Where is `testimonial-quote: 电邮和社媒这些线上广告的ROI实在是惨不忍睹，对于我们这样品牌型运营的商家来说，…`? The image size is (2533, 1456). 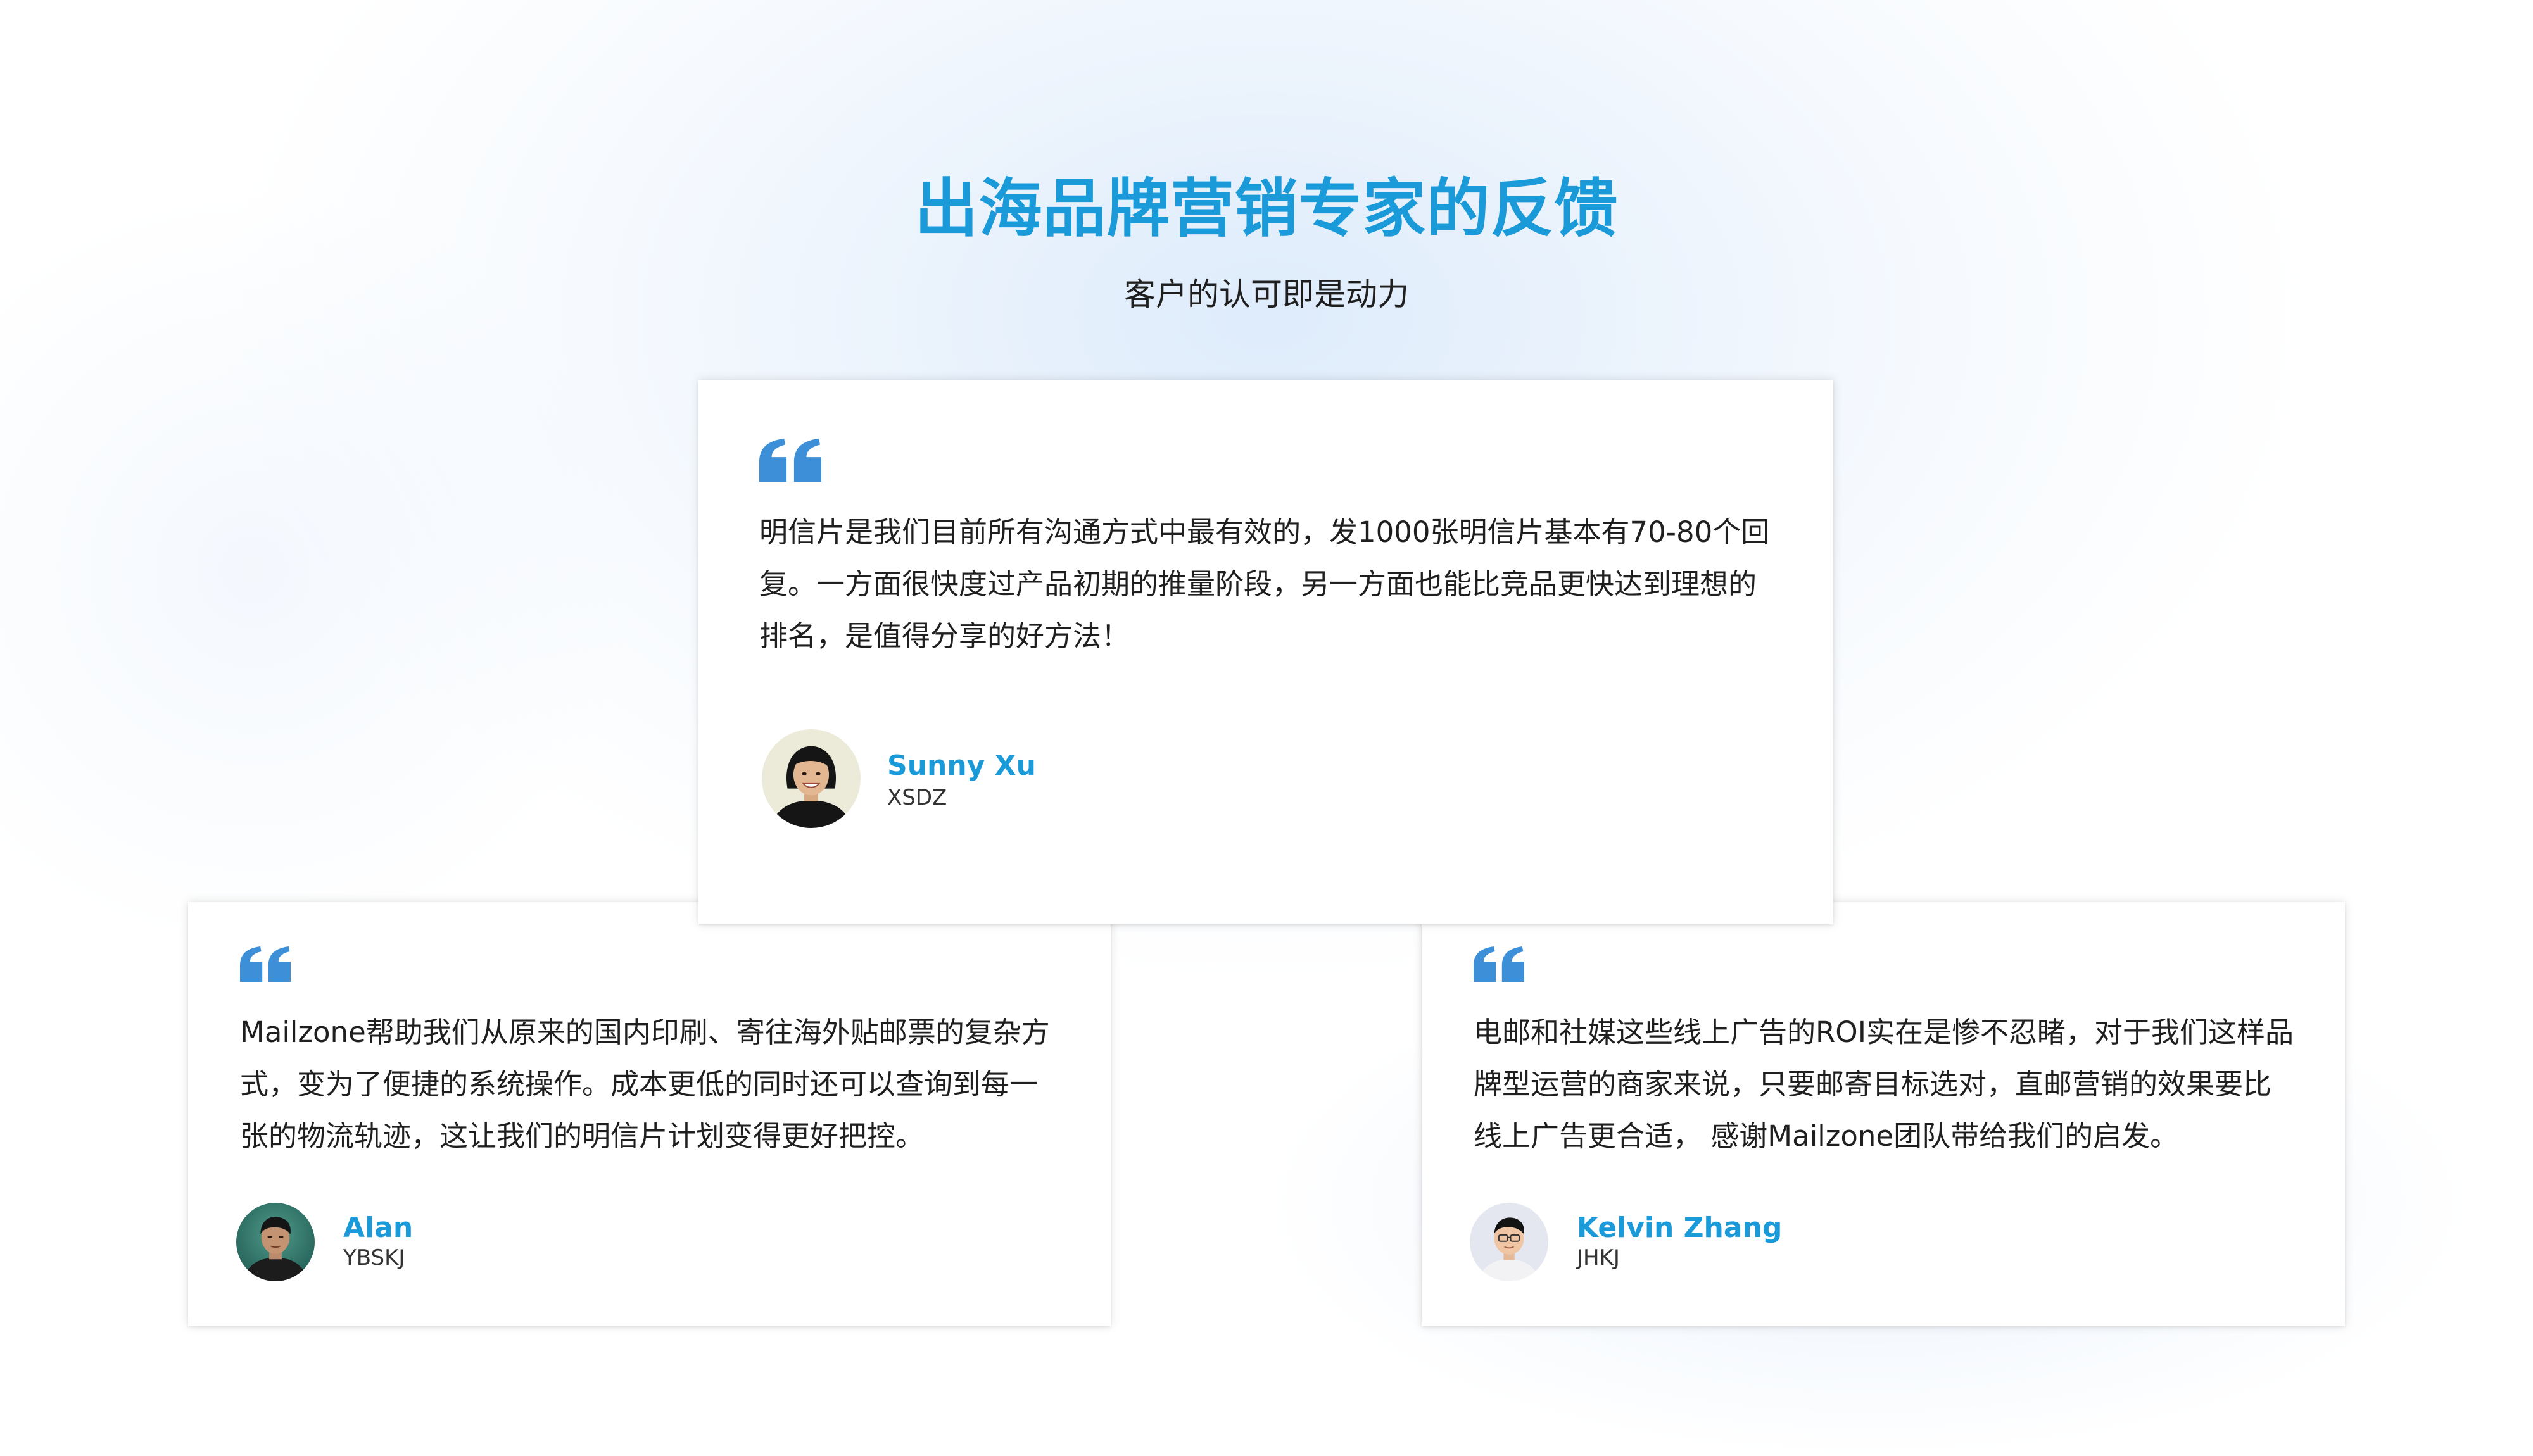 testimonial-quote: 电邮和社媒这些线上广告的ROI实在是惨不忍睹，对于我们这样品牌型运营的商家来说，… is located at coordinates (1884, 1084).